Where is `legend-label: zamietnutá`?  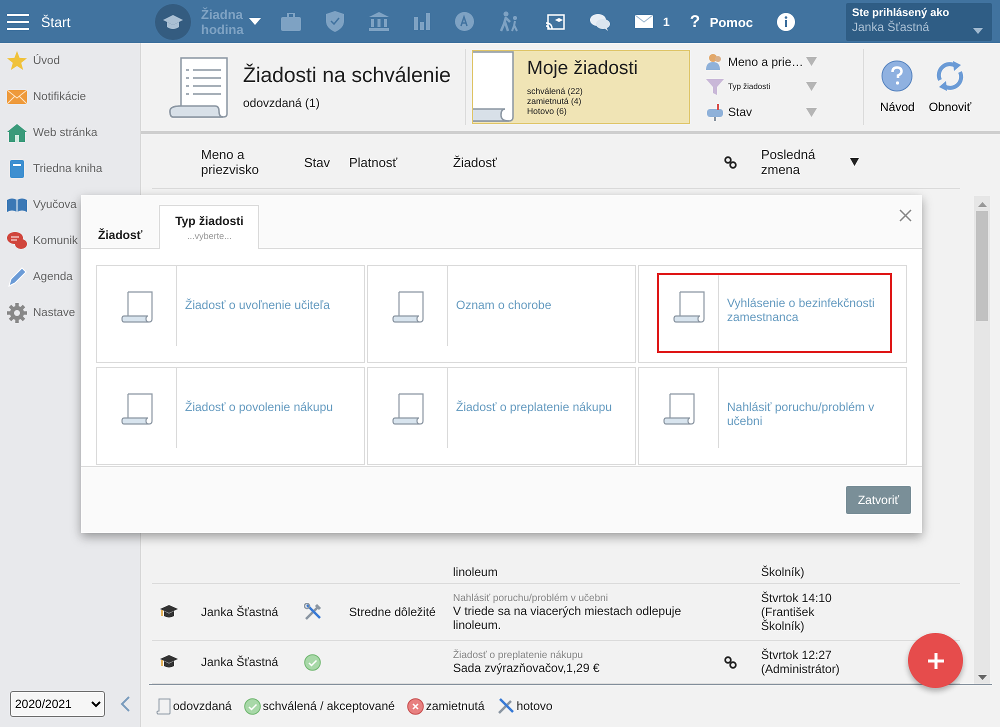 legend-label: zamietnutá is located at coordinates (455, 706).